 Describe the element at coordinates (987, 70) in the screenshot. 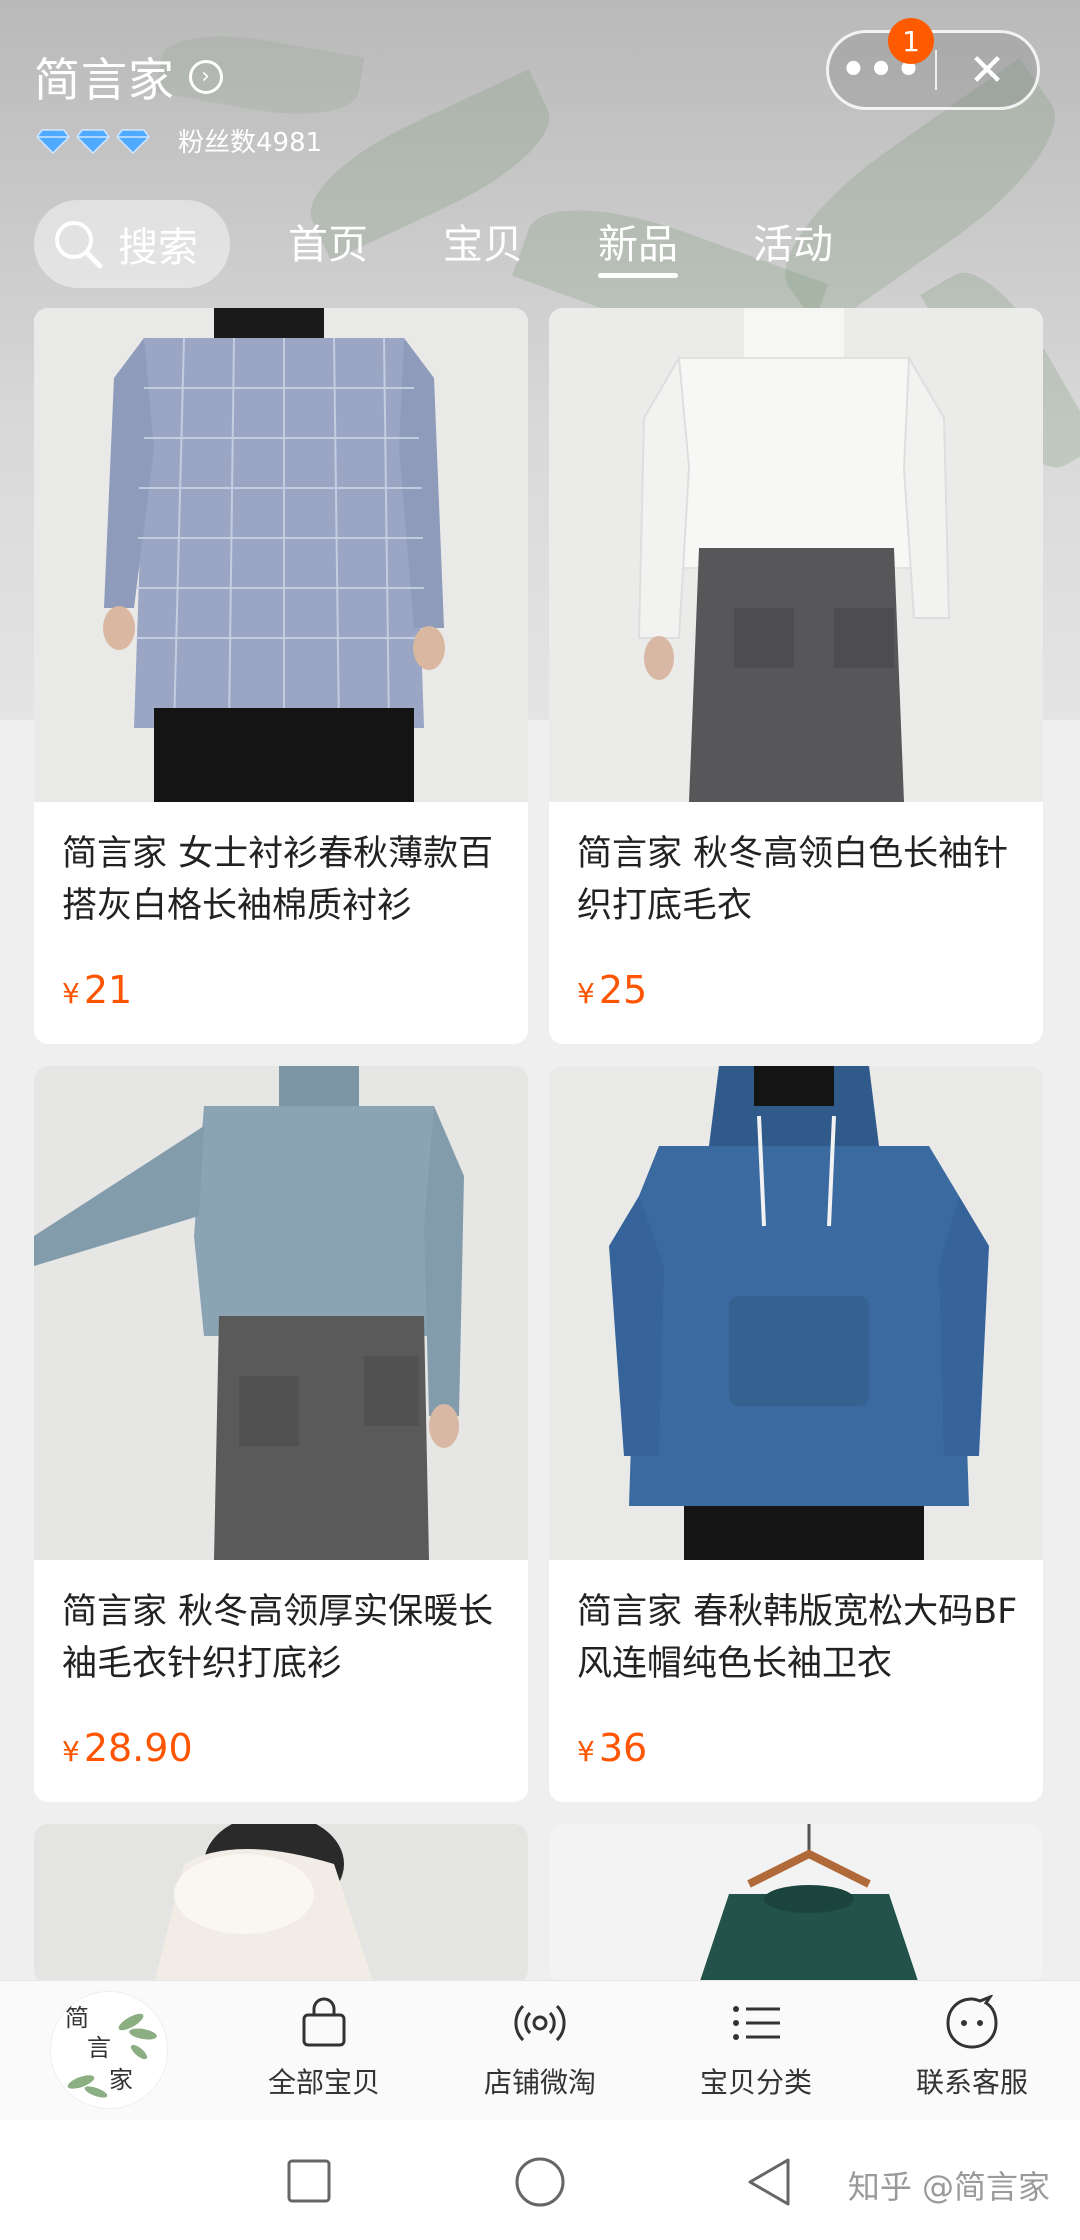

I see `close-button: ✕` at that location.